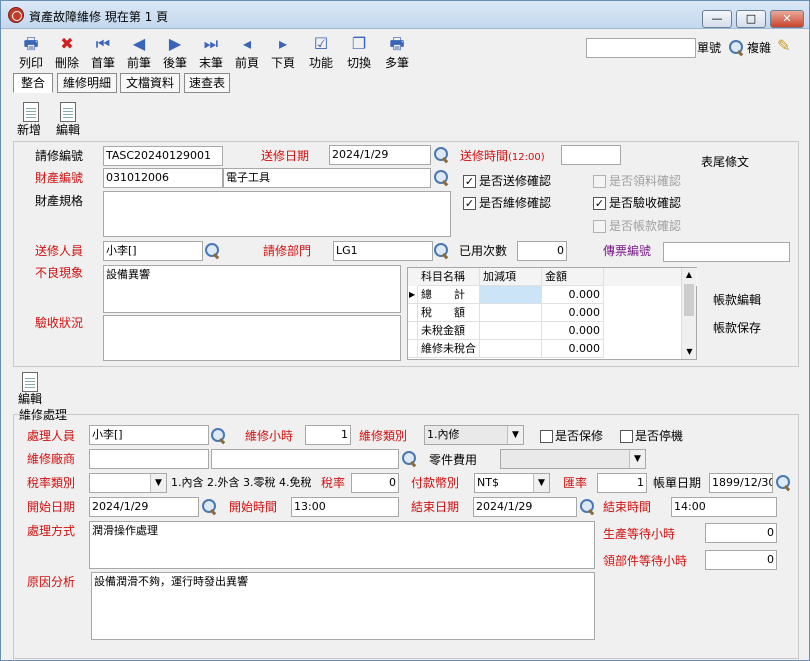  I want to click on warranty-checkbox, so click(546, 436).